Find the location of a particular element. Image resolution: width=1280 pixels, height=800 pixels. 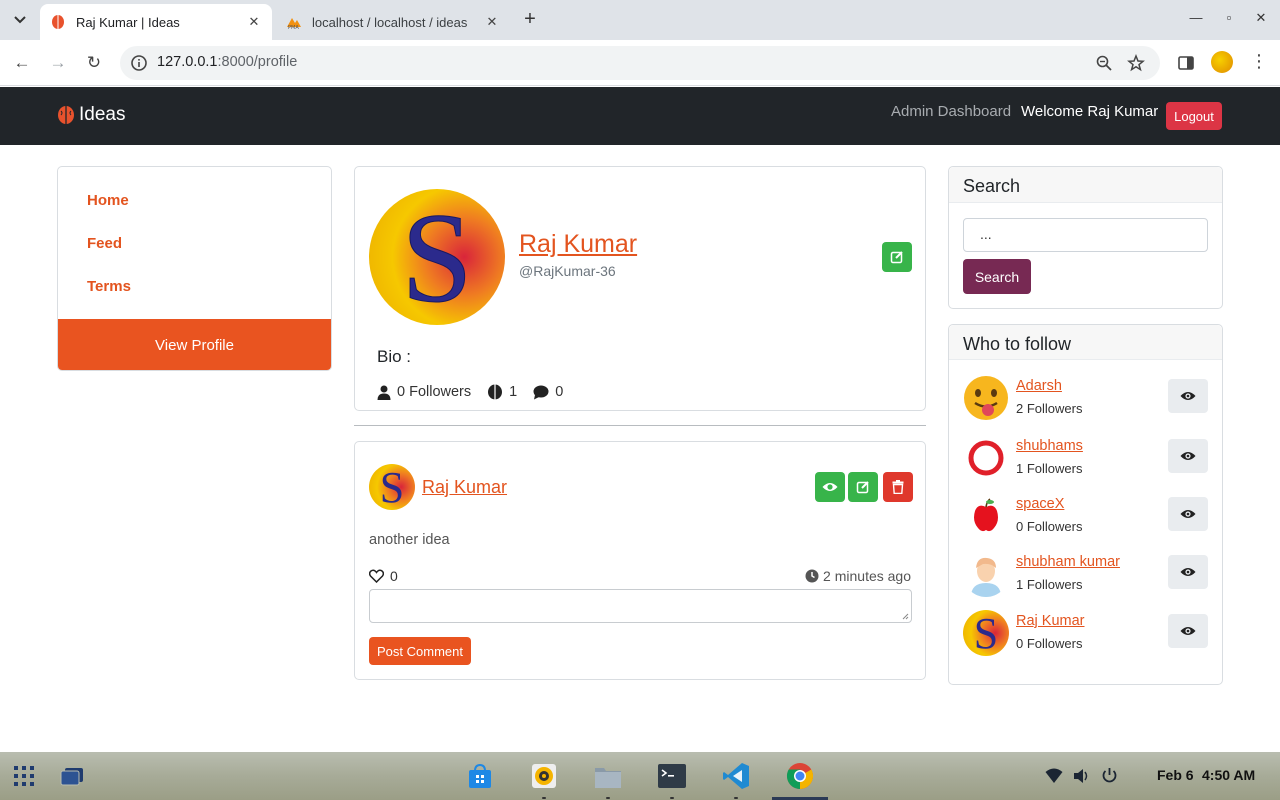

post-comment-button: Post Comment is located at coordinates (420, 651).